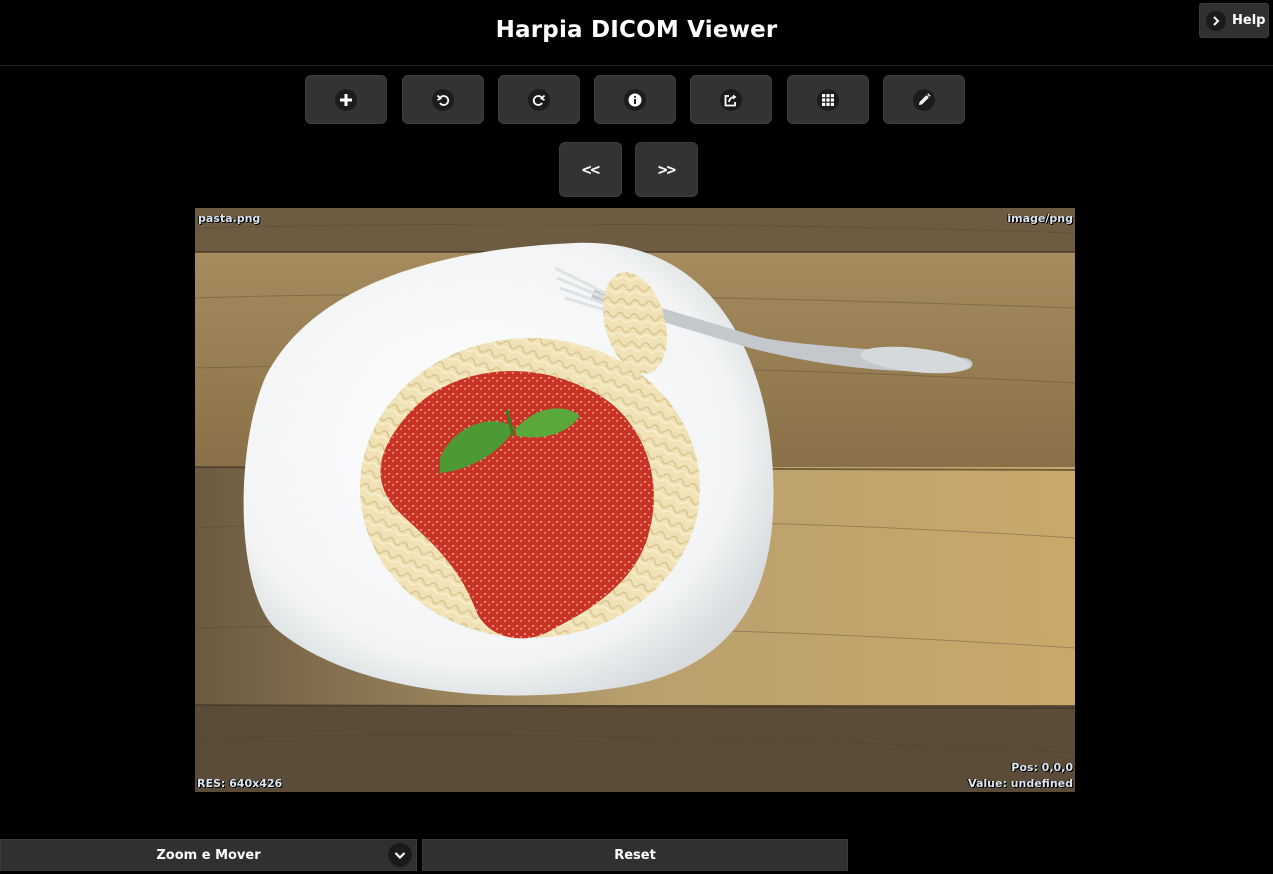 The height and width of the screenshot is (874, 1273). I want to click on app-header: Harpia DICOM Viewer Help, so click(636, 33).